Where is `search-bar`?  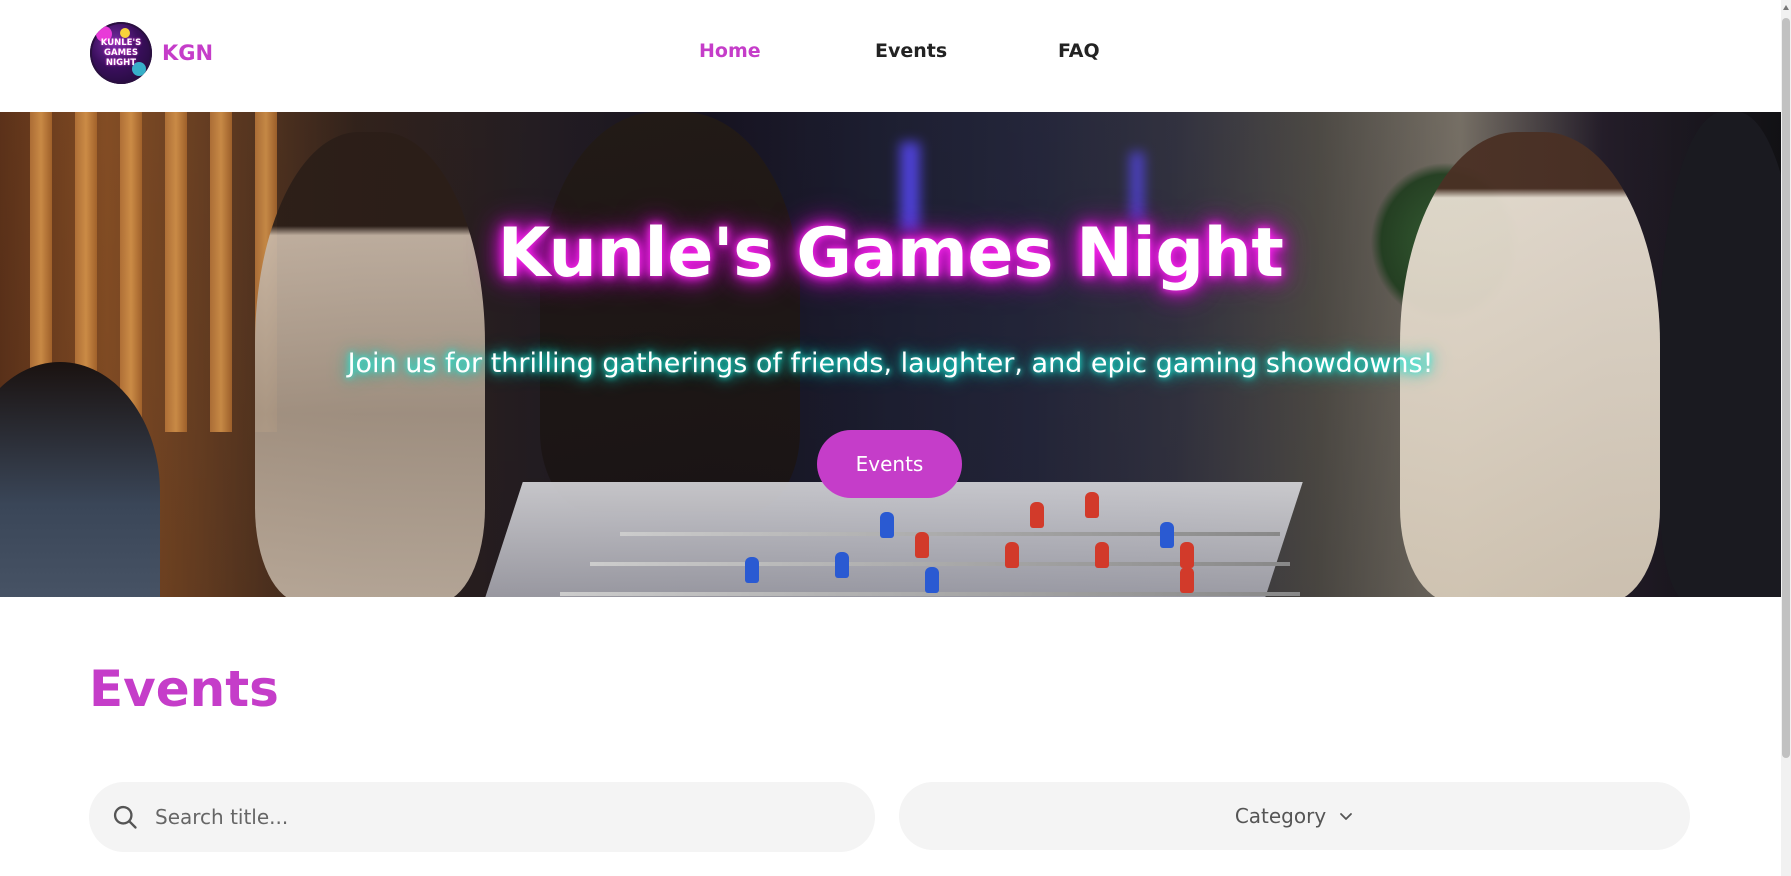 search-bar is located at coordinates (482, 817).